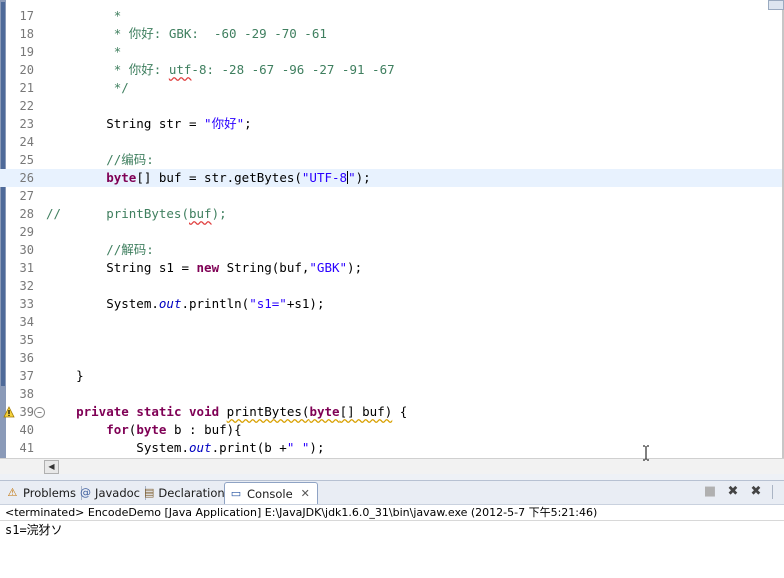  What do you see at coordinates (392, 376) in the screenshot?
I see `code-line: 37 }` at bounding box center [392, 376].